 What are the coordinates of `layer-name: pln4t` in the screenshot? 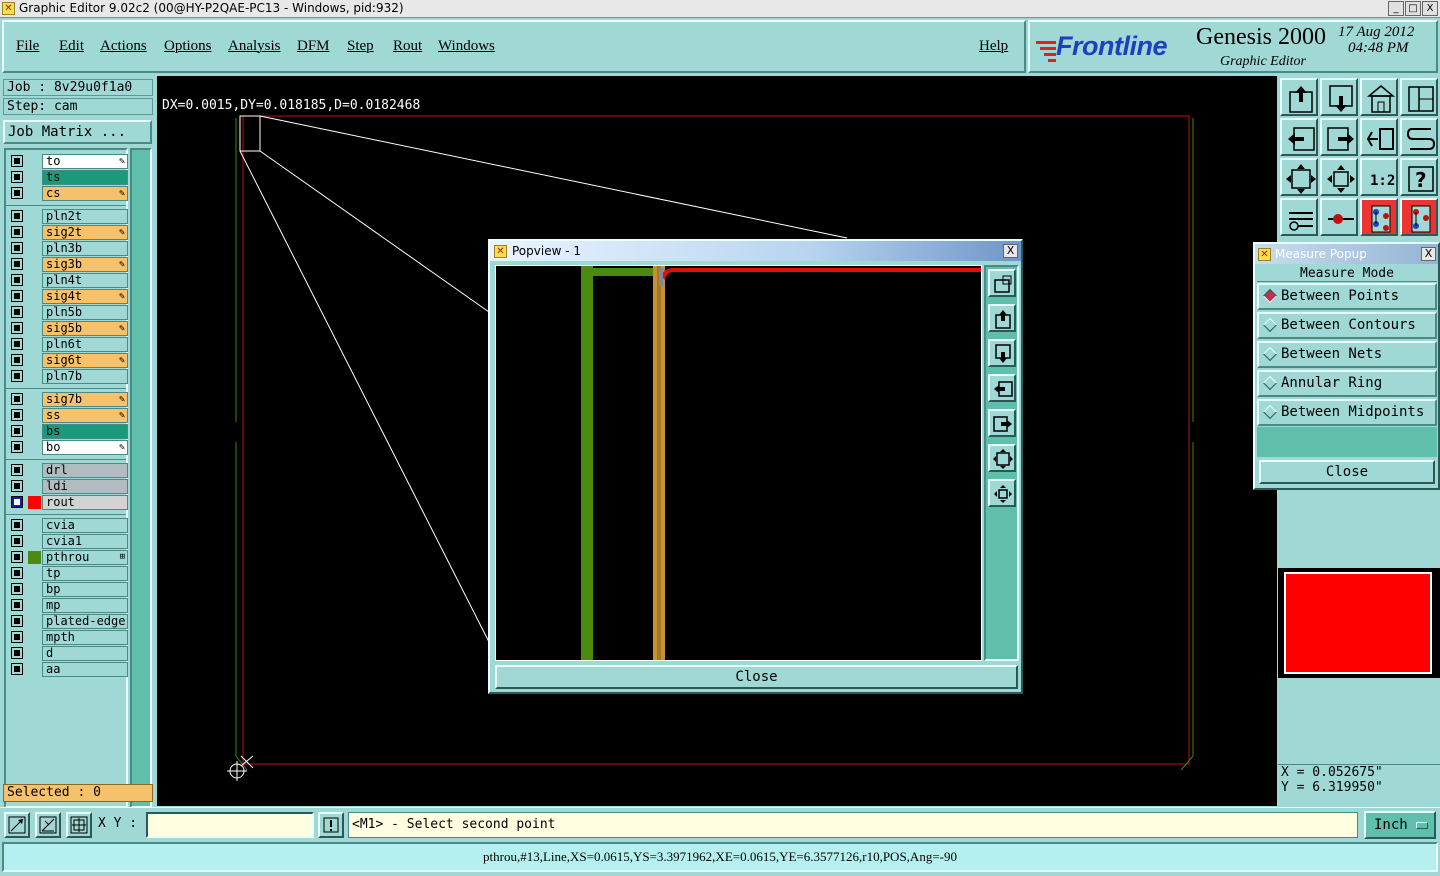 It's located at (85, 280).